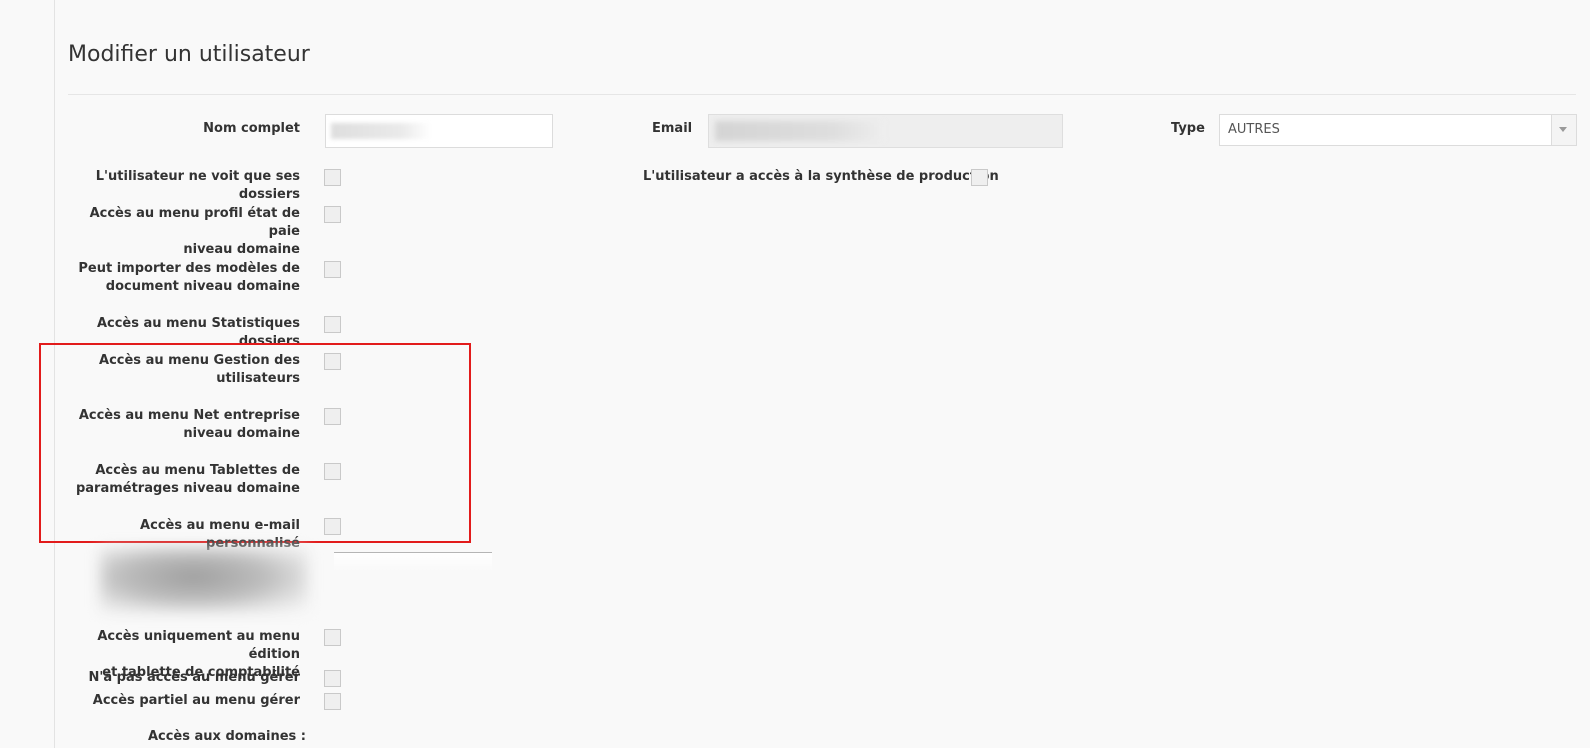 The image size is (1590, 748). Describe the element at coordinates (439, 131) in the screenshot. I see `full-name-input` at that location.